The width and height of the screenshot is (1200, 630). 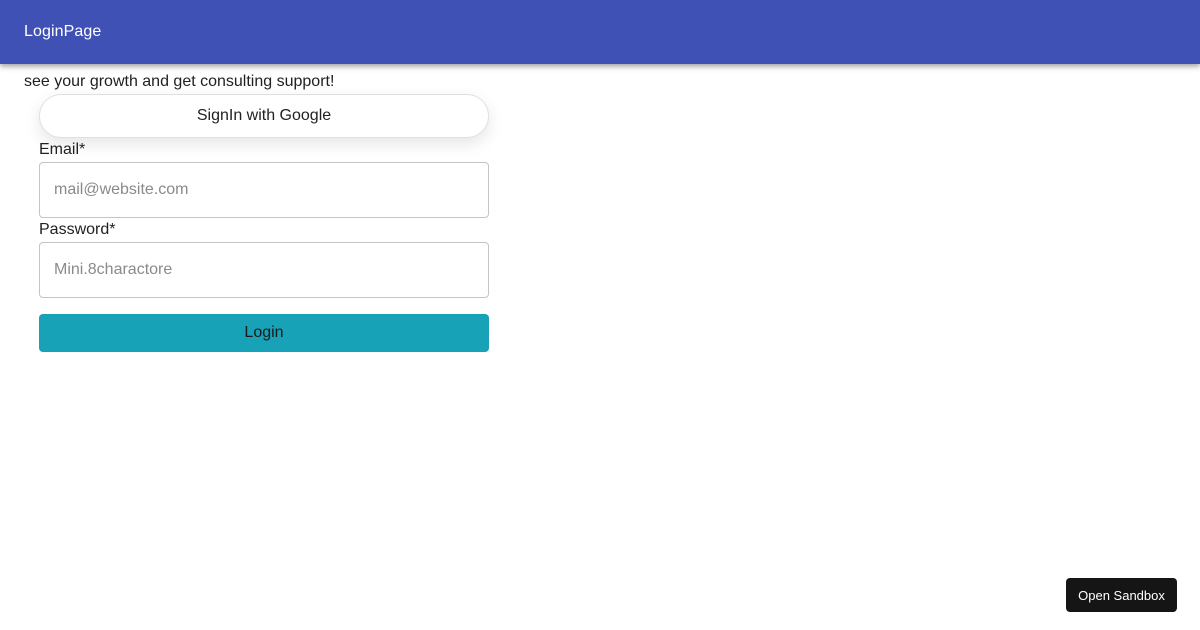 What do you see at coordinates (63, 31) in the screenshot?
I see `page-title: LoginPage` at bounding box center [63, 31].